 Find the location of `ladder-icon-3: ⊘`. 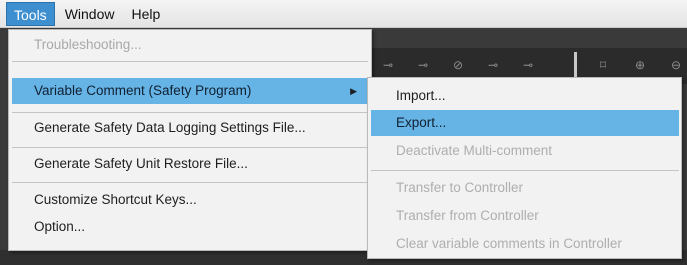

ladder-icon-3: ⊘ is located at coordinates (458, 65).